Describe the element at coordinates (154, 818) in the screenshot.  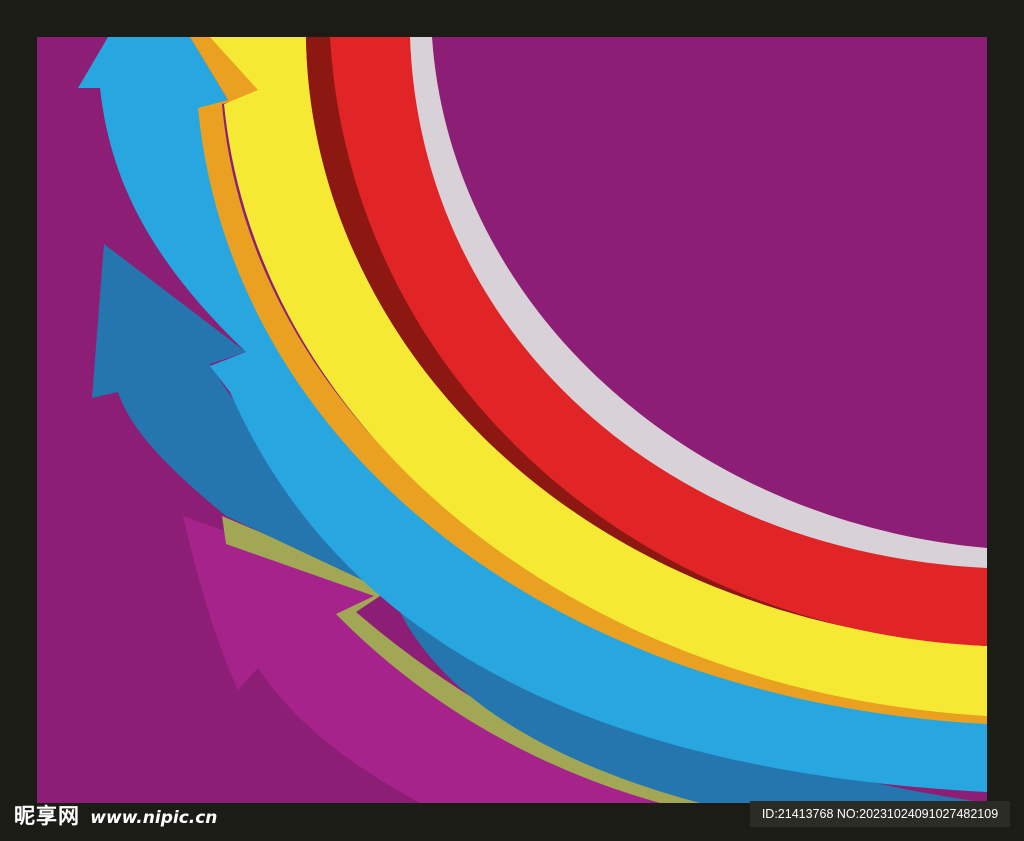
I see `watermark-site: www.nipic.cn` at that location.